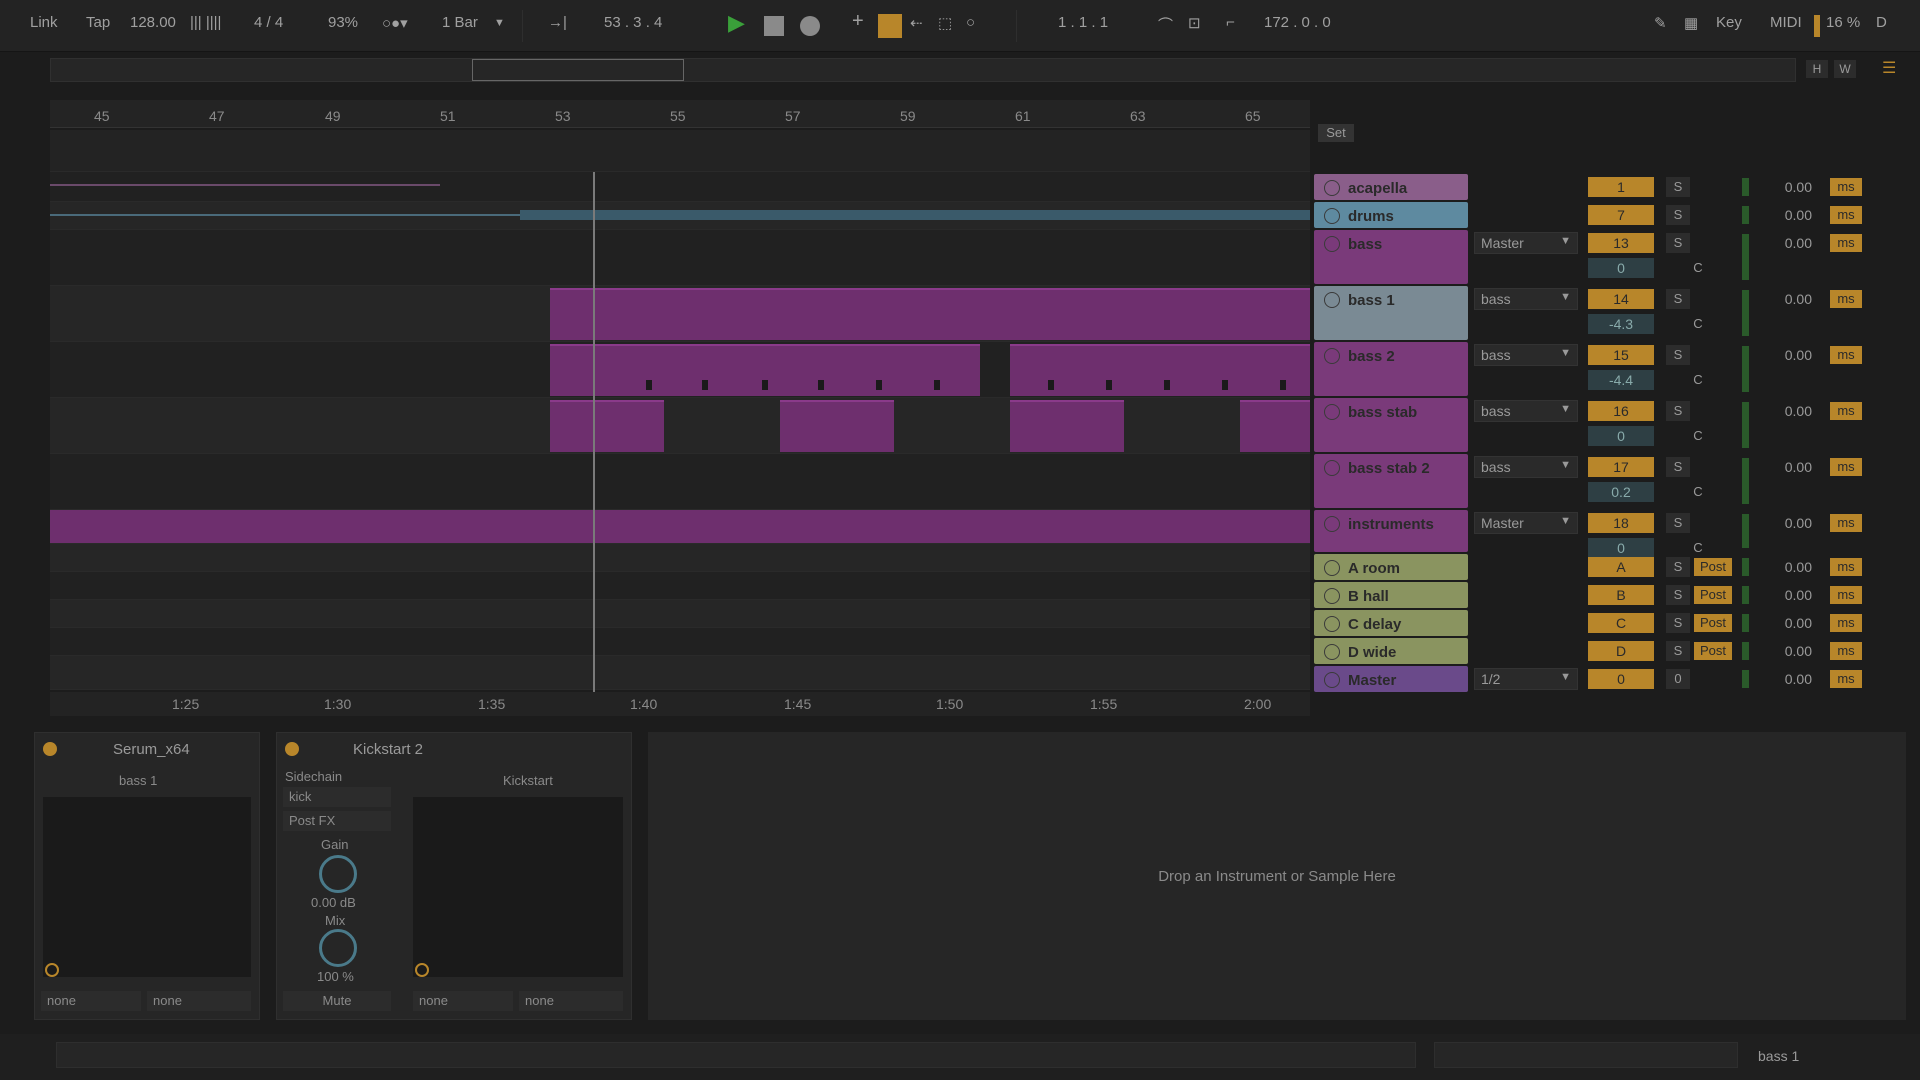  What do you see at coordinates (680, 188) in the screenshot?
I see `track-lane-acapella` at bounding box center [680, 188].